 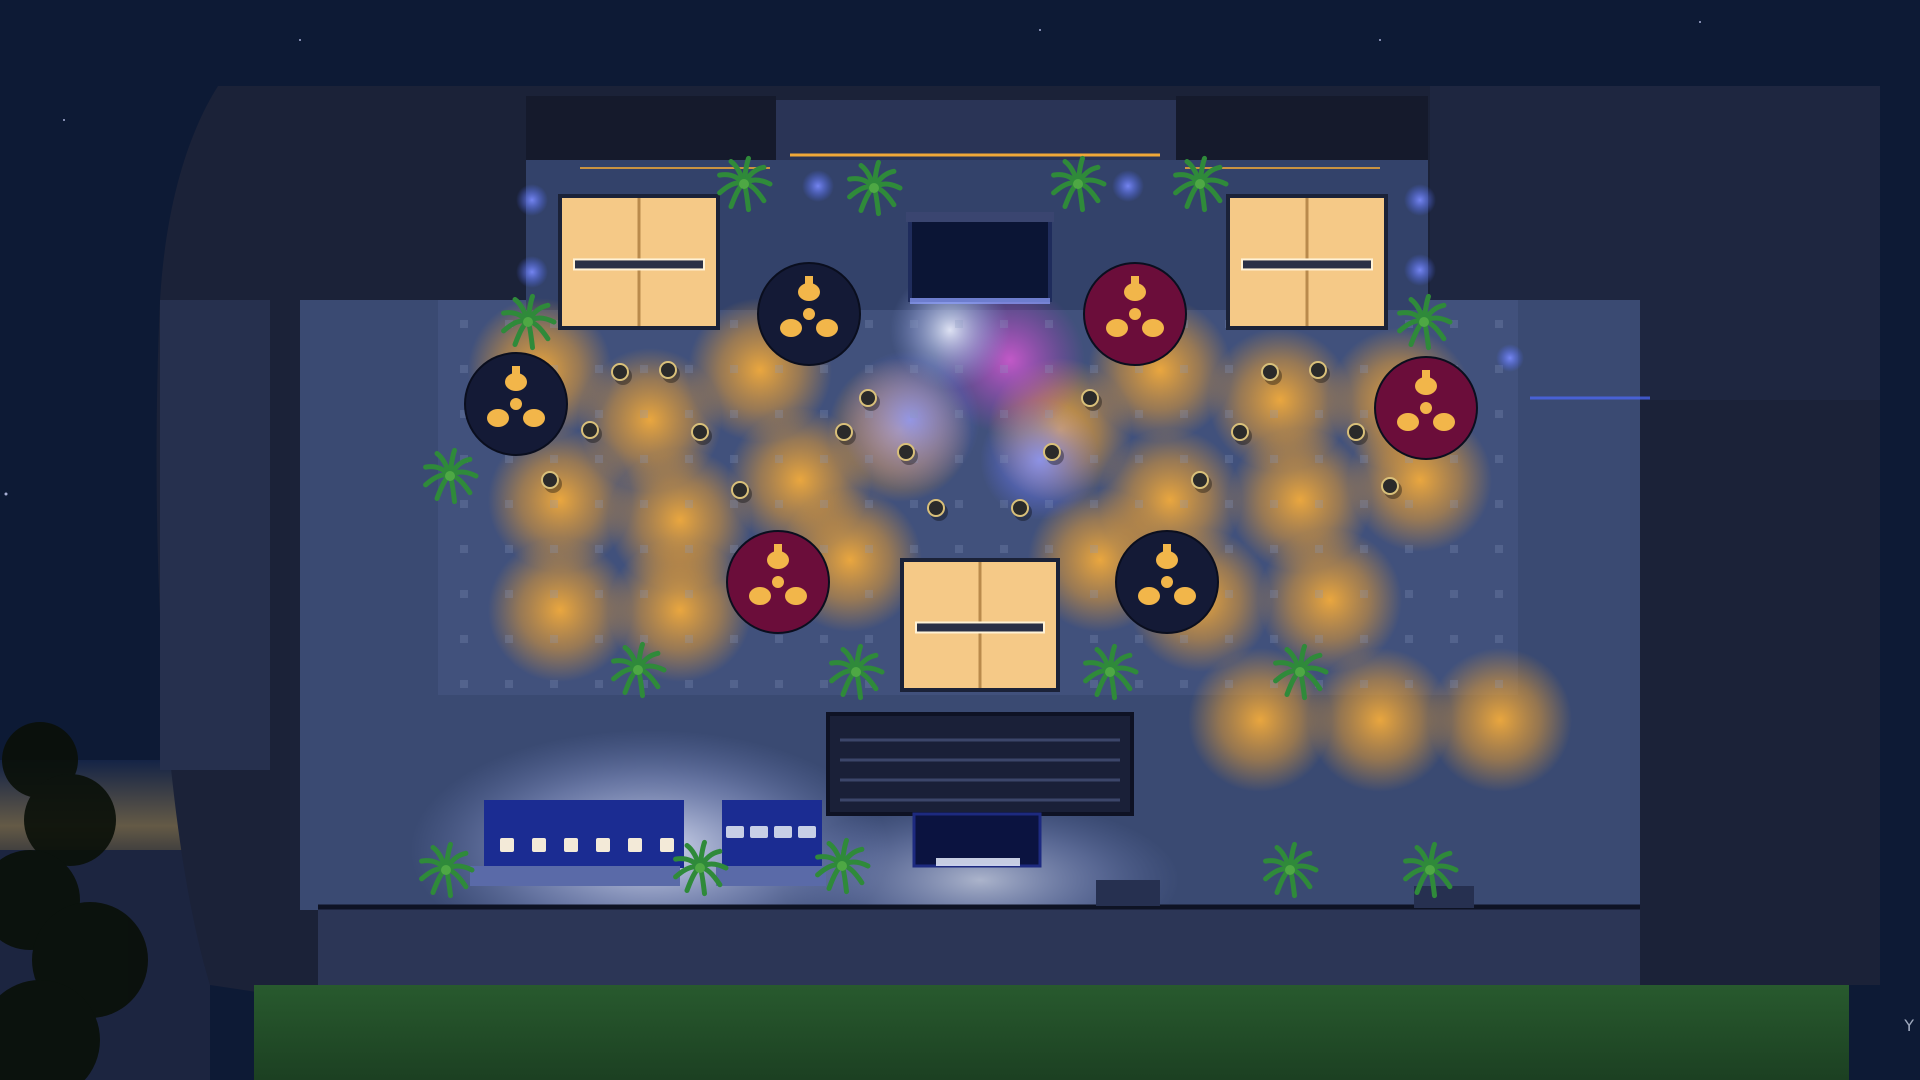 I want to click on stage-screen, so click(x=980, y=257).